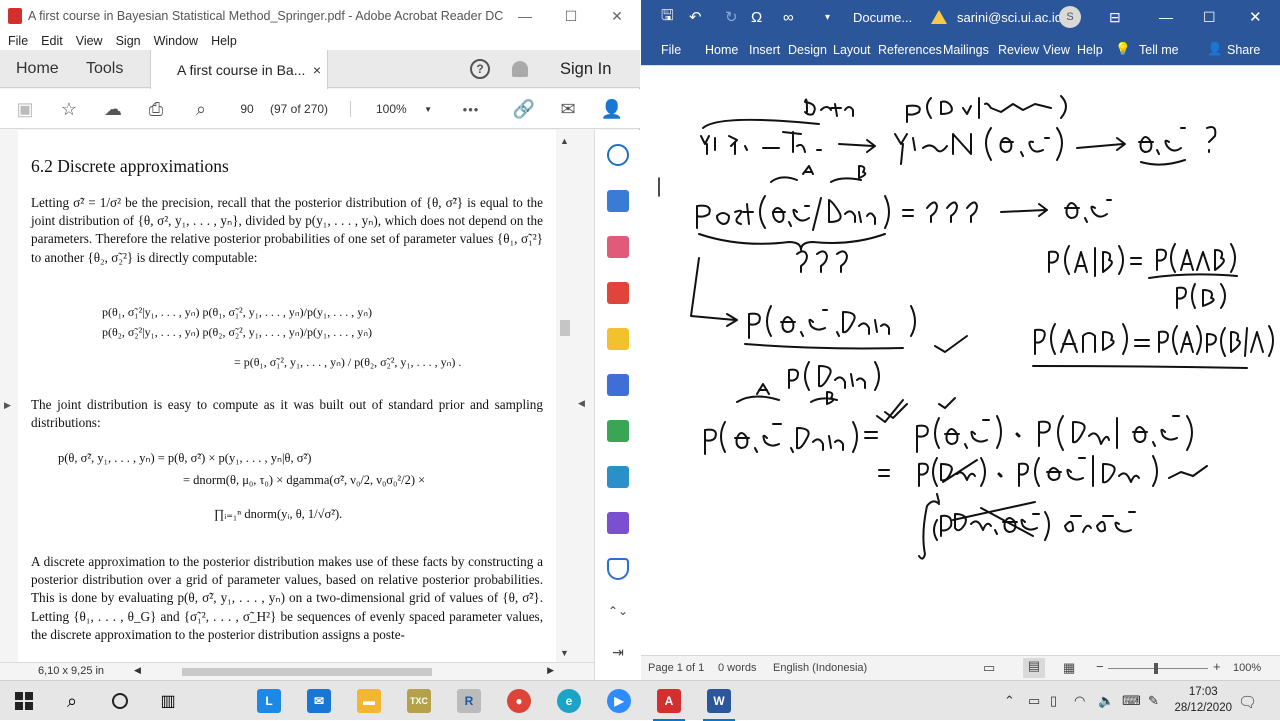  What do you see at coordinates (618, 615) in the screenshot?
I see `chevron-up-down-icon: ⌃⌄` at bounding box center [618, 615].